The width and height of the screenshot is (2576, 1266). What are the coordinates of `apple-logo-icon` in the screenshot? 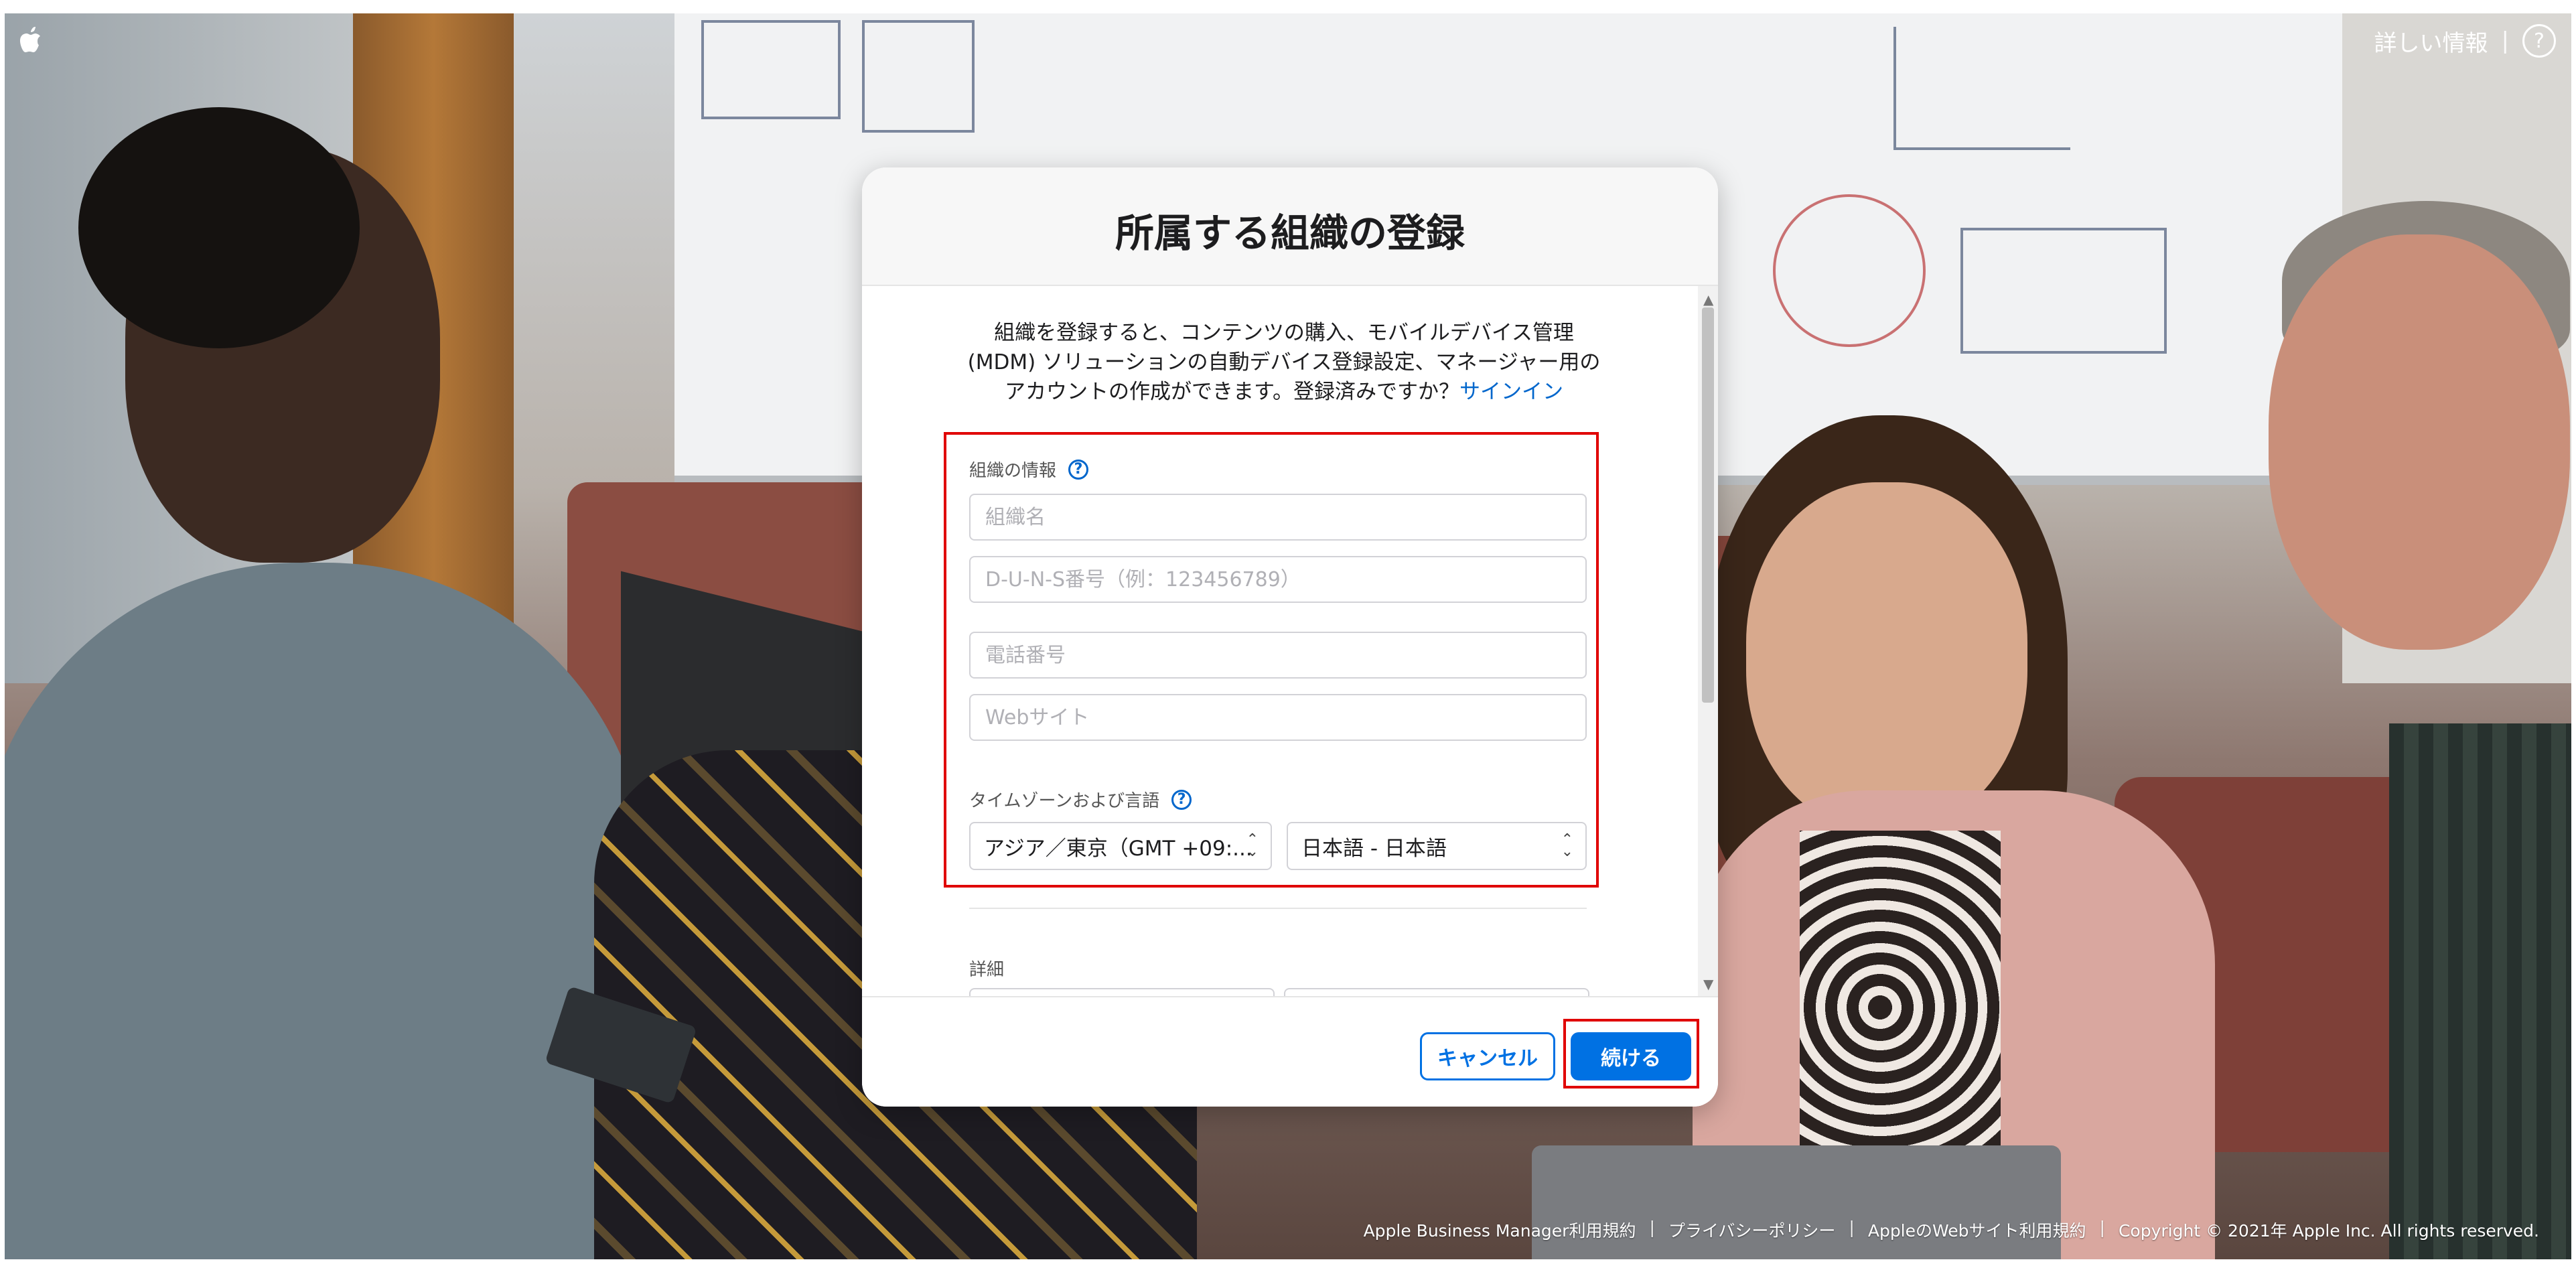 It's located at (30, 40).